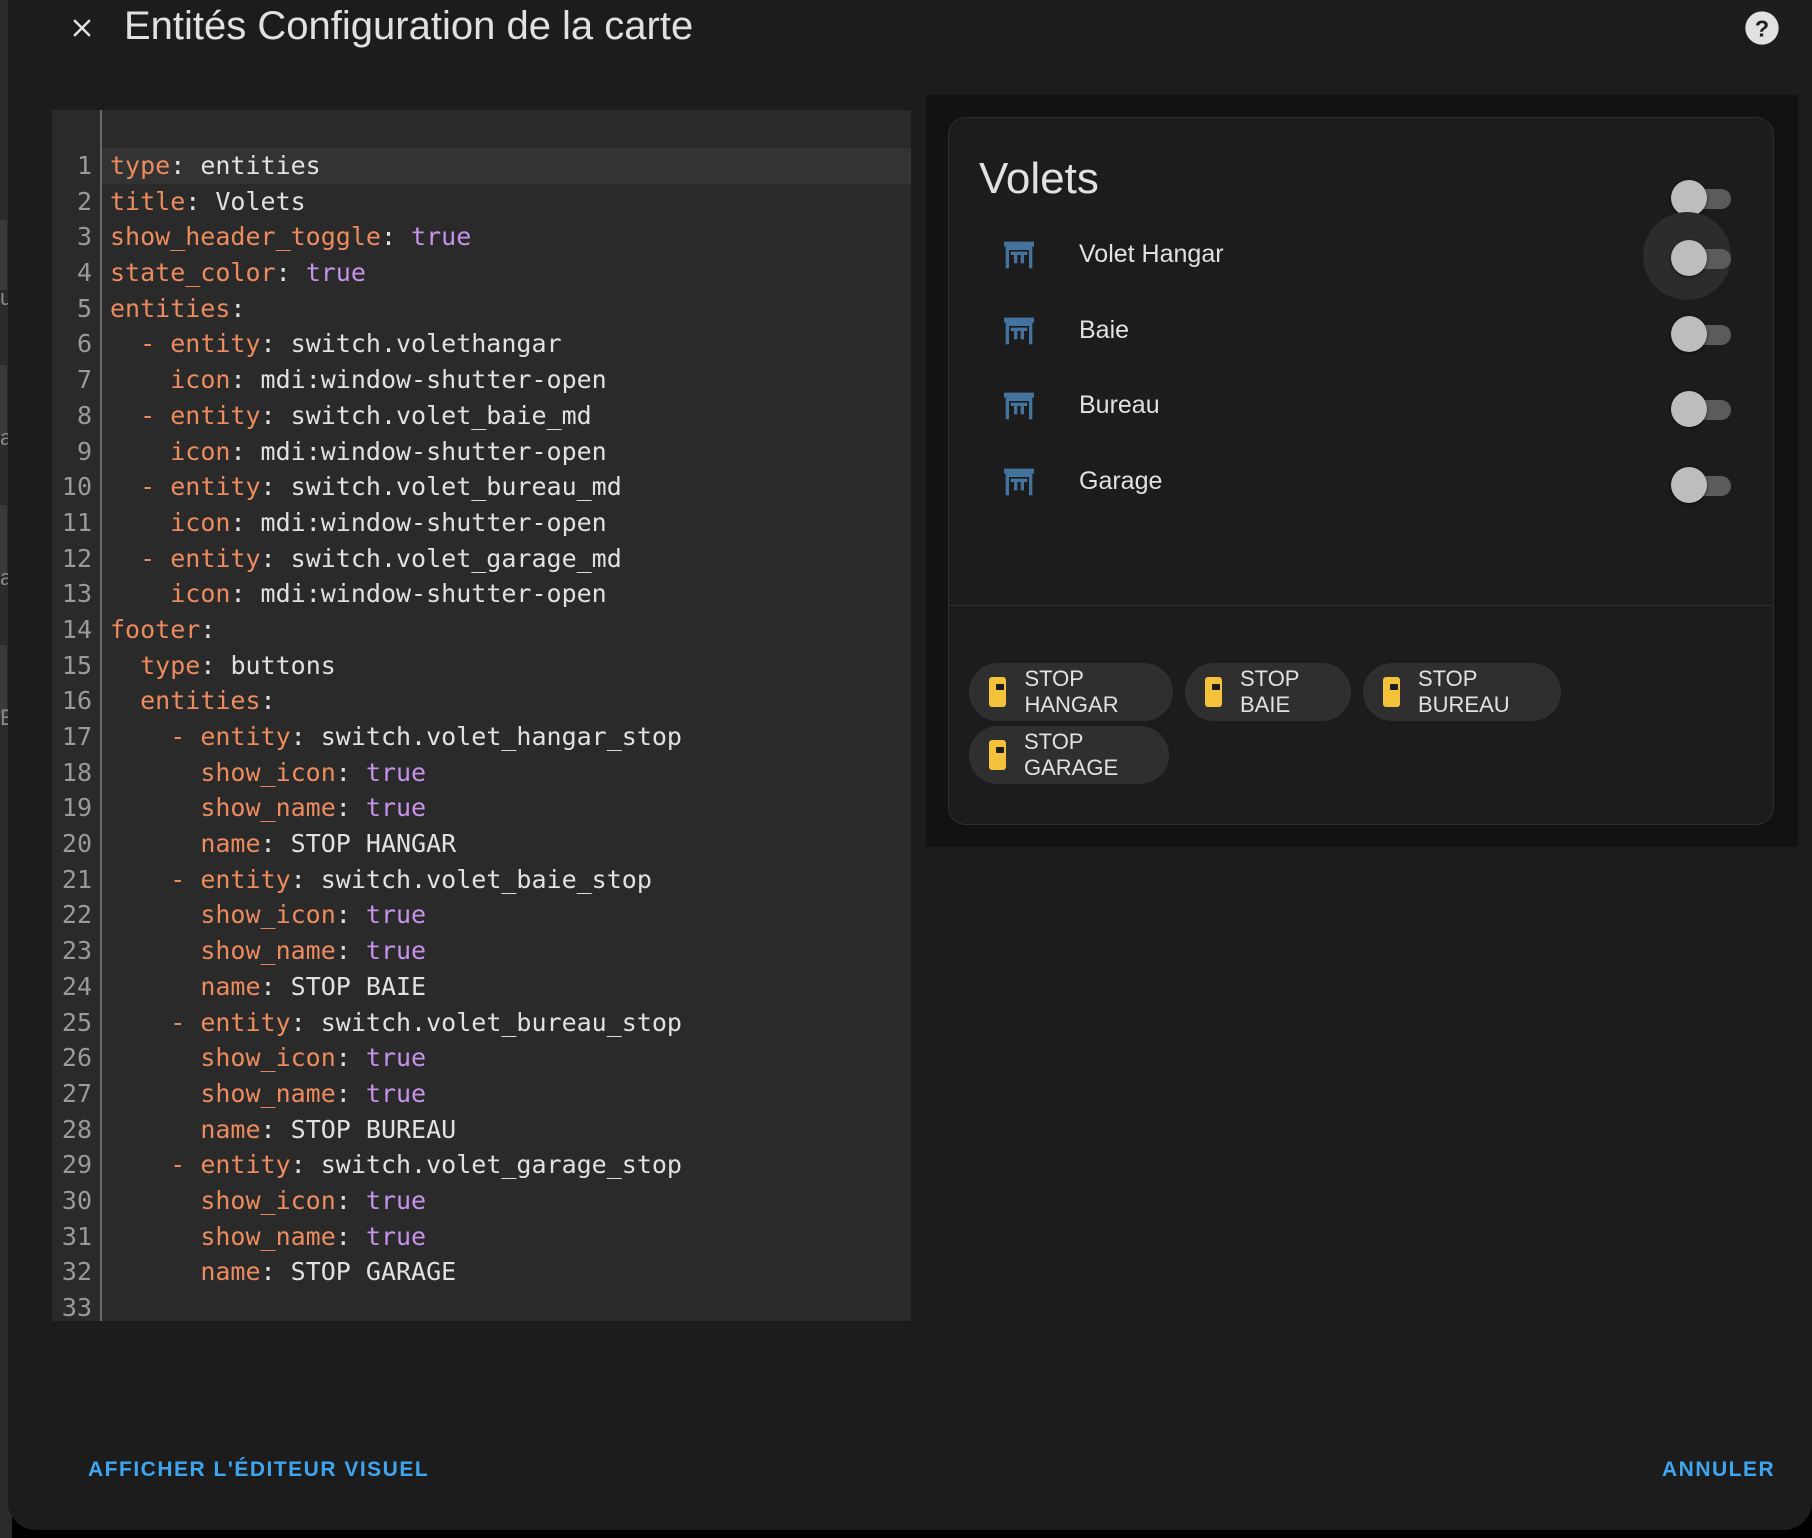  What do you see at coordinates (481, 237) in the screenshot?
I see `code-line: 3 show_header_toggle: true` at bounding box center [481, 237].